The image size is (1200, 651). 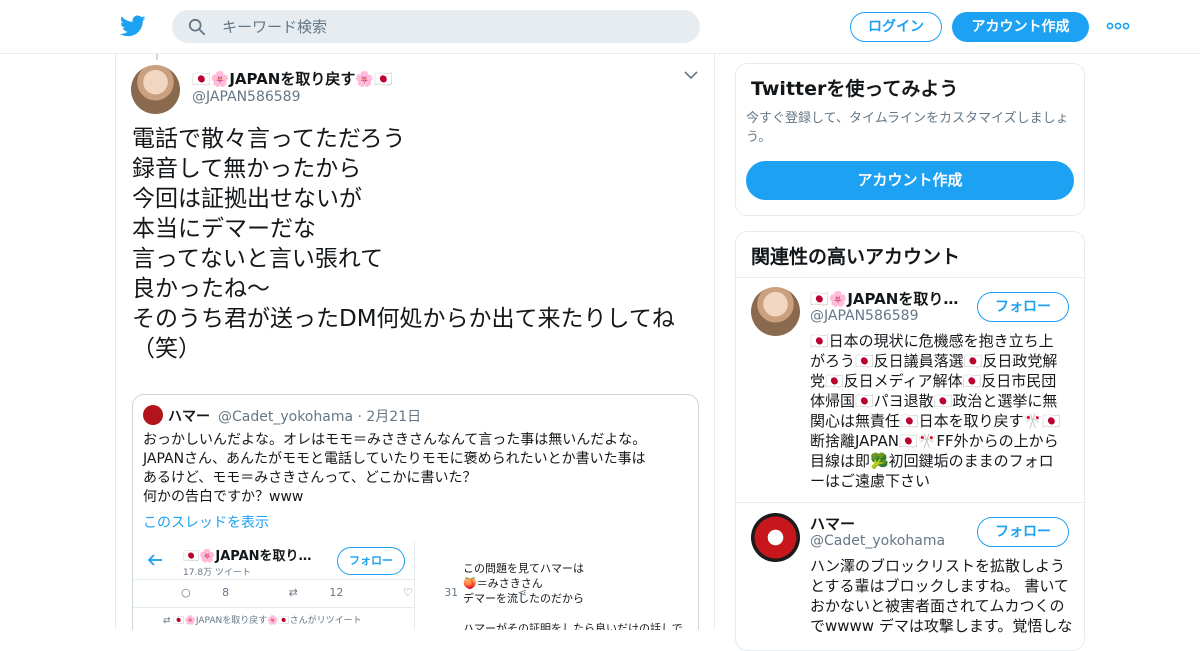 What do you see at coordinates (154, 560) in the screenshot?
I see `back-arrow-icon` at bounding box center [154, 560].